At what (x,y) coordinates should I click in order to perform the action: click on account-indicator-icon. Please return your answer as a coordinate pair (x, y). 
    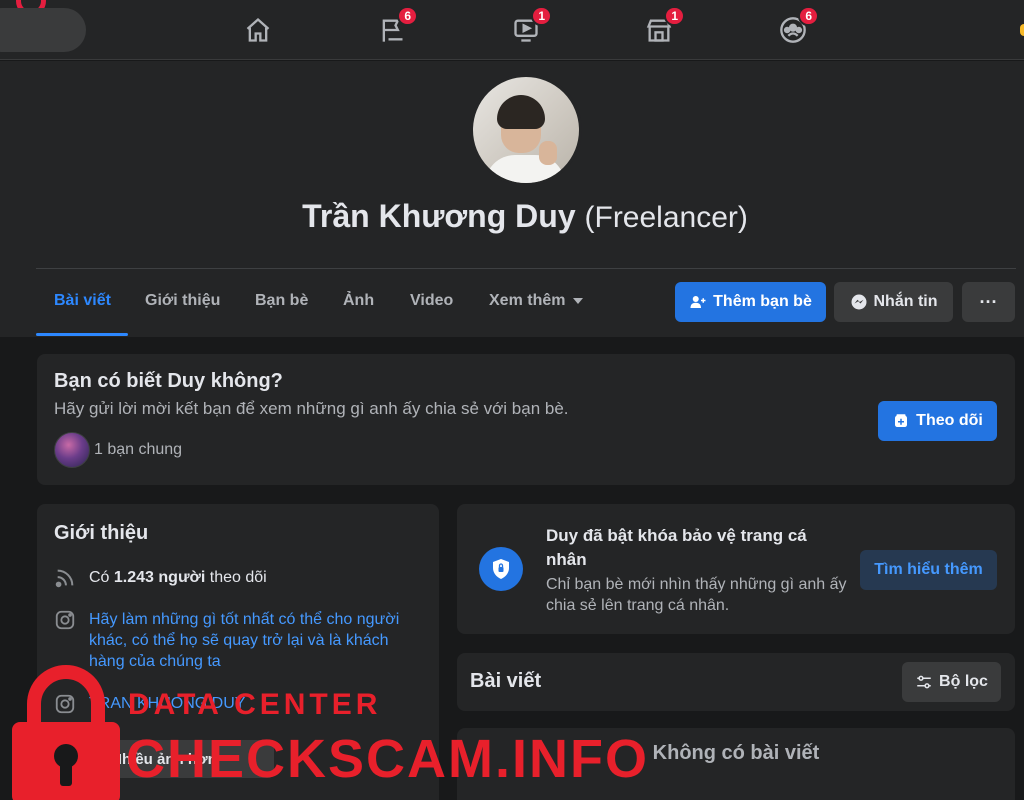
    Looking at the image, I should click on (1022, 30).